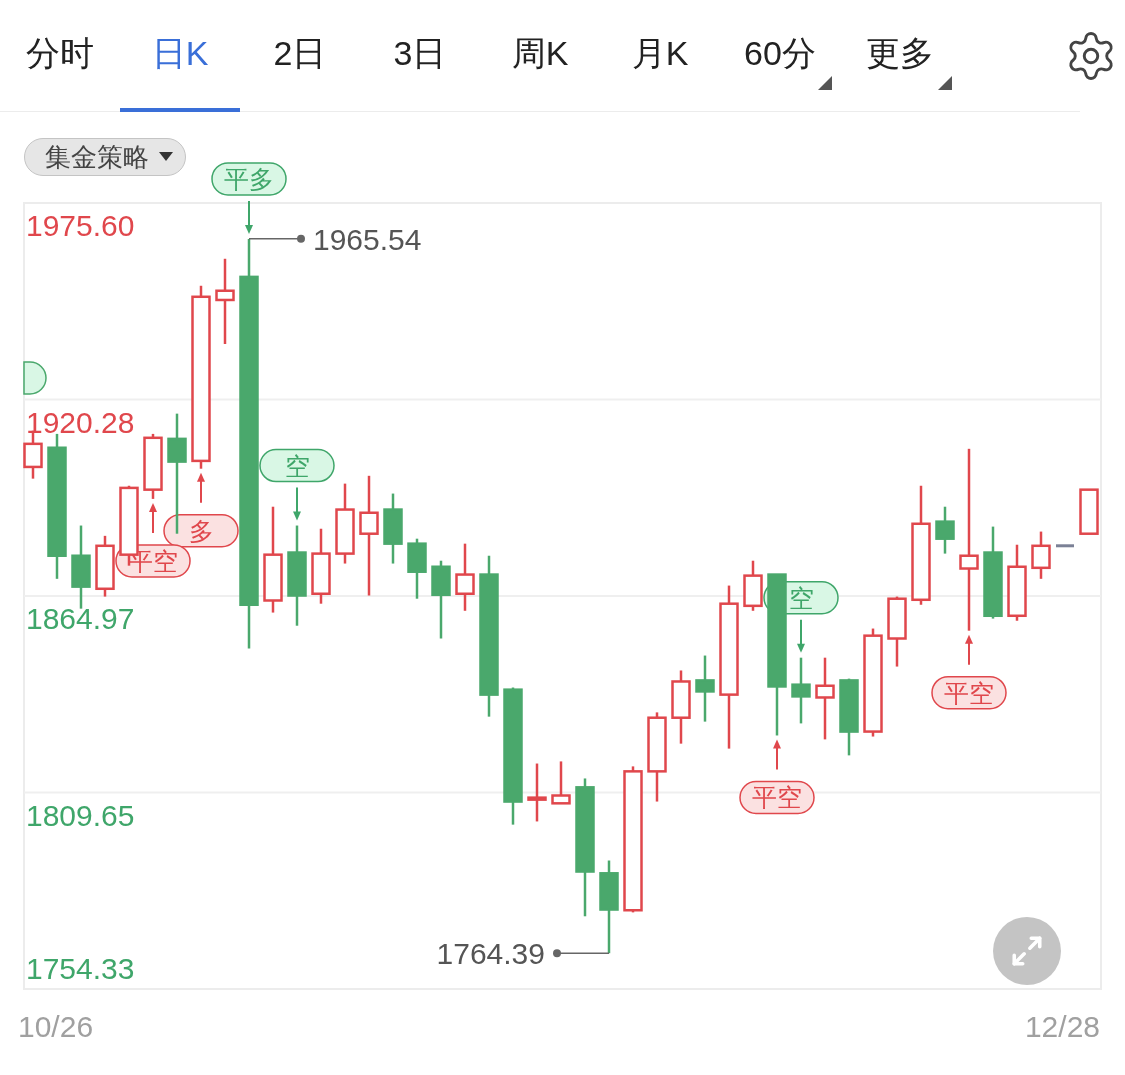  I want to click on period-tab: 日K, so click(180, 56).